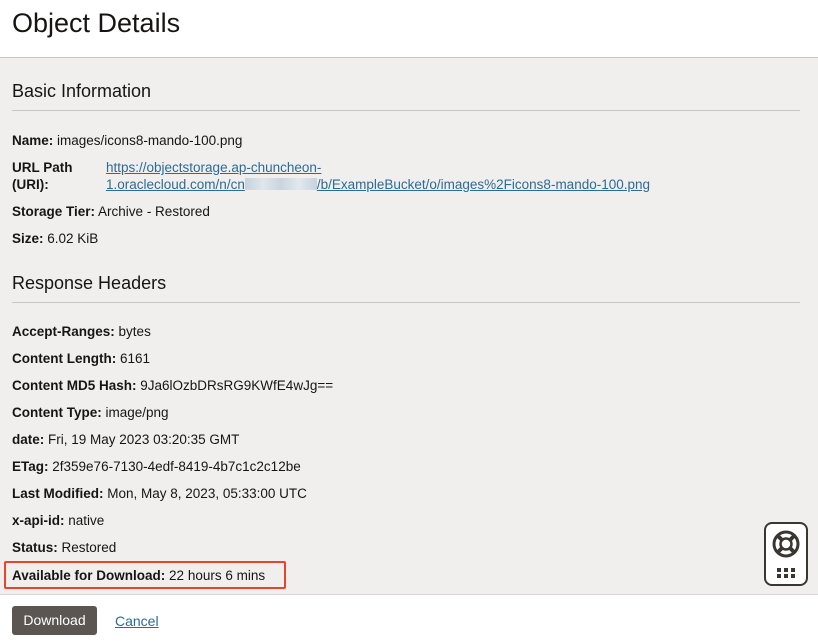  Describe the element at coordinates (30, 466) in the screenshot. I see `header-label: ETag:` at that location.